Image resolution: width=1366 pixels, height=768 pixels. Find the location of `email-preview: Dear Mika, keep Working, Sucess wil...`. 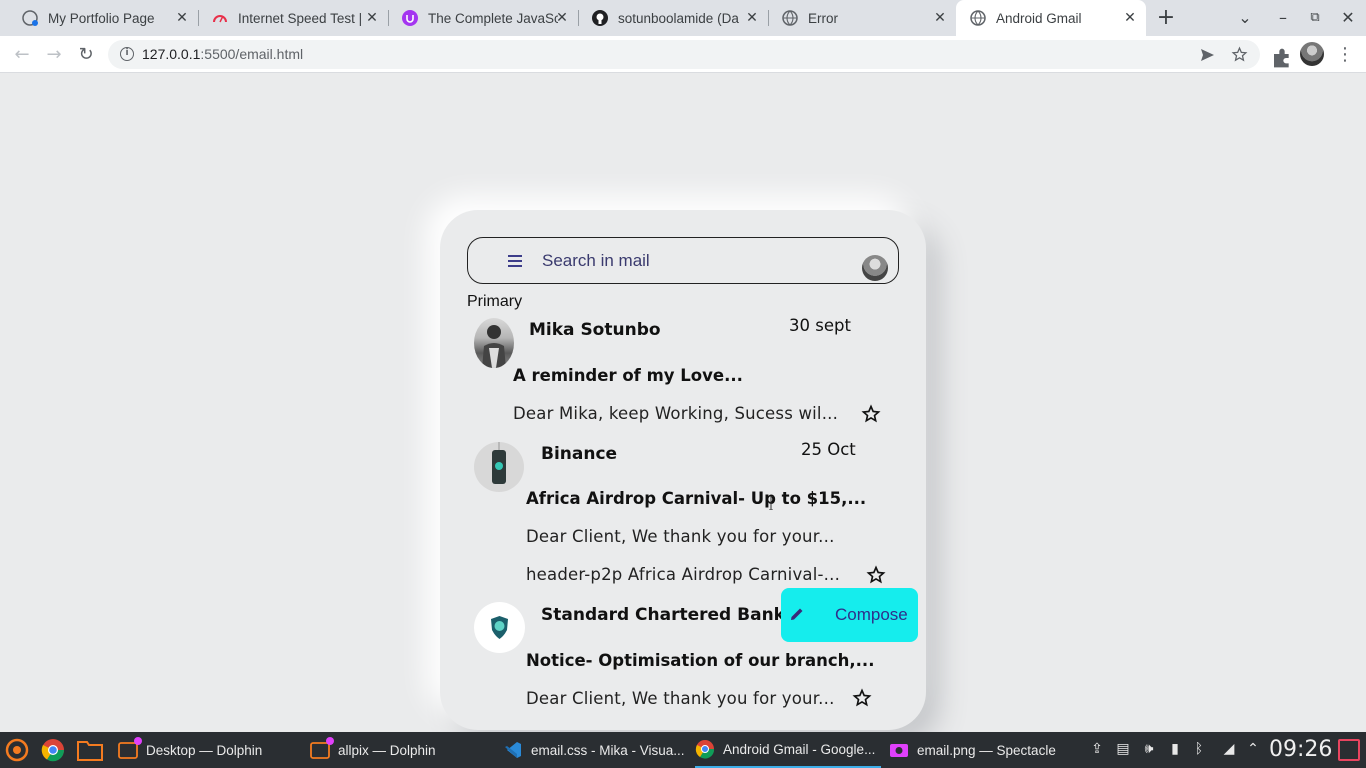

email-preview: Dear Mika, keep Working, Sucess wil... is located at coordinates (676, 413).